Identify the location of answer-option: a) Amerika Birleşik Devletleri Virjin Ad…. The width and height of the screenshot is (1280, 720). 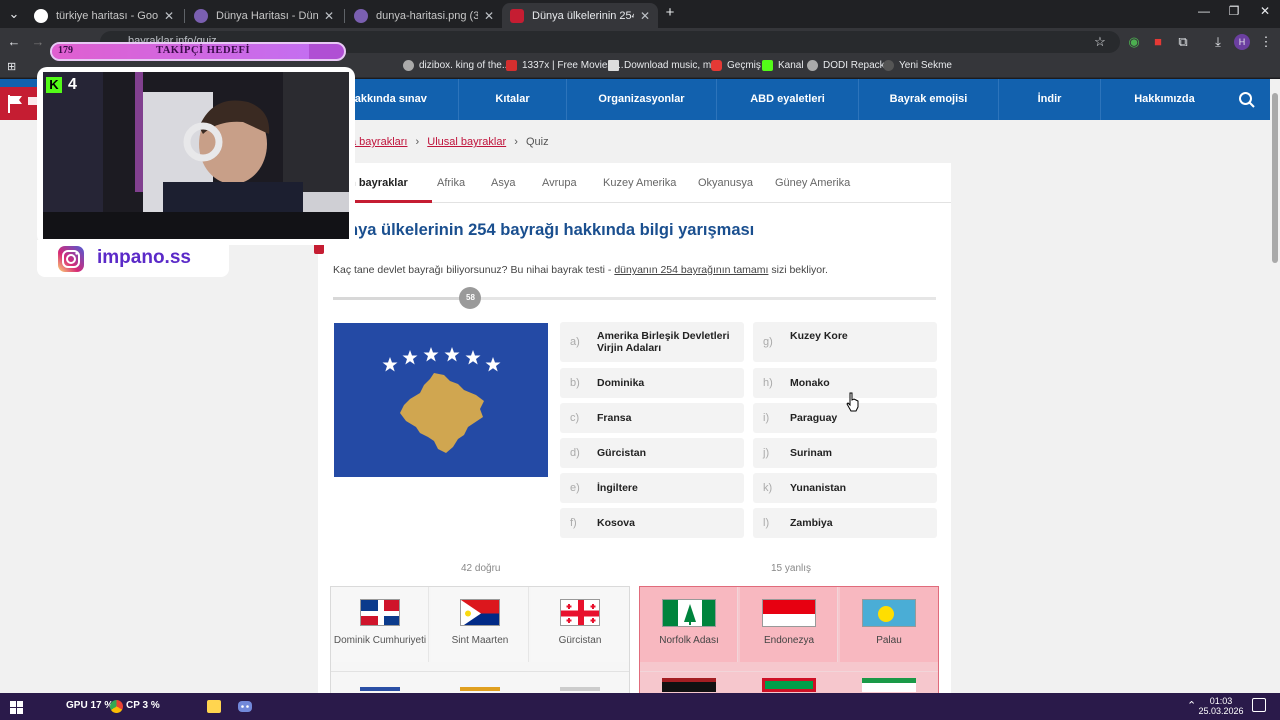
(652, 342).